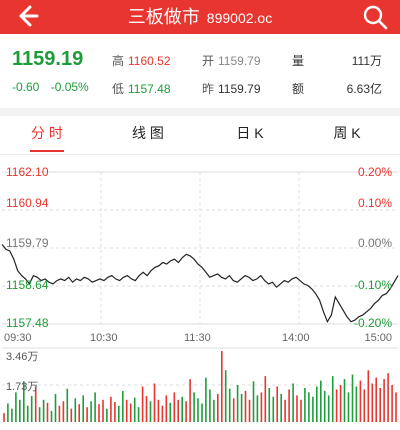 The image size is (400, 430). Describe the element at coordinates (374, 203) in the screenshot. I see `pct-tick-label: 0.10%` at that location.